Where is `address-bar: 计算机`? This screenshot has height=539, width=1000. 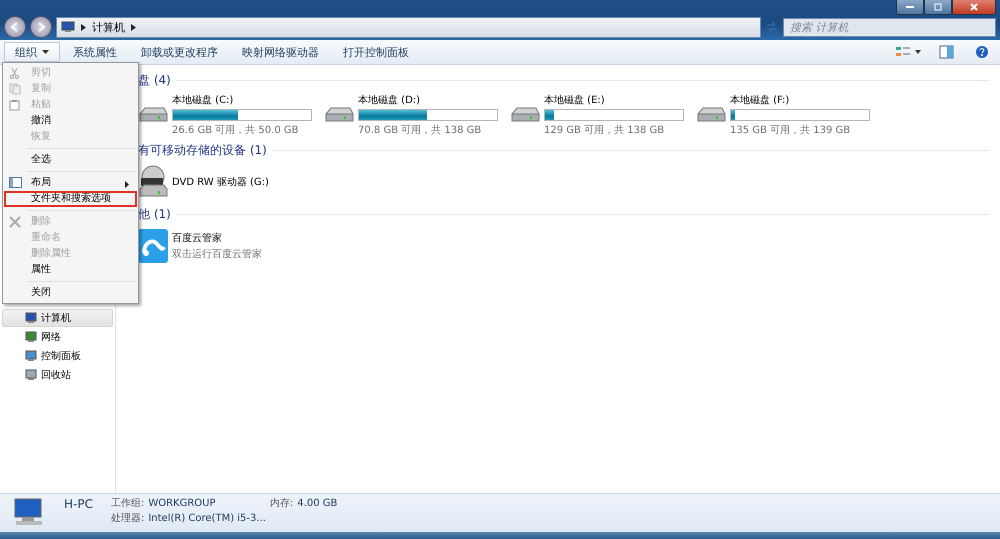
address-bar: 计算机 is located at coordinates (408, 27).